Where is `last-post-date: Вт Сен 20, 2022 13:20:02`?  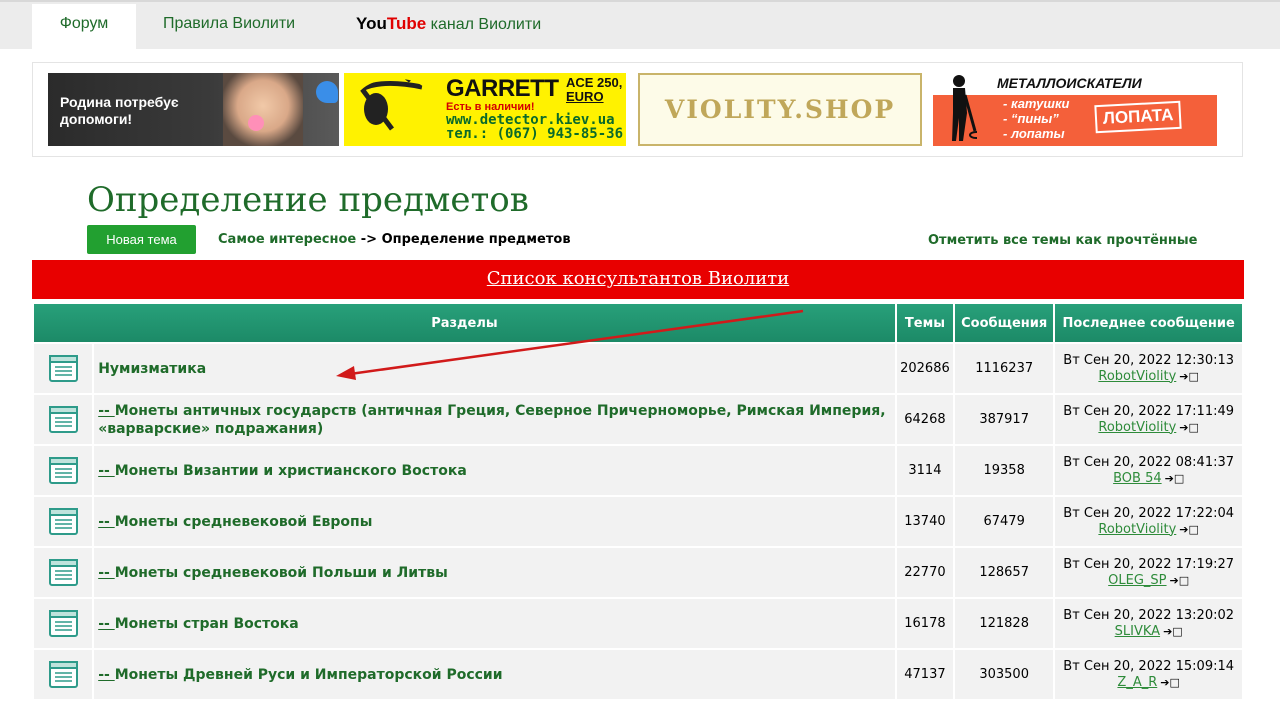
last-post-date: Вт Сен 20, 2022 13:20:02 is located at coordinates (1149, 615).